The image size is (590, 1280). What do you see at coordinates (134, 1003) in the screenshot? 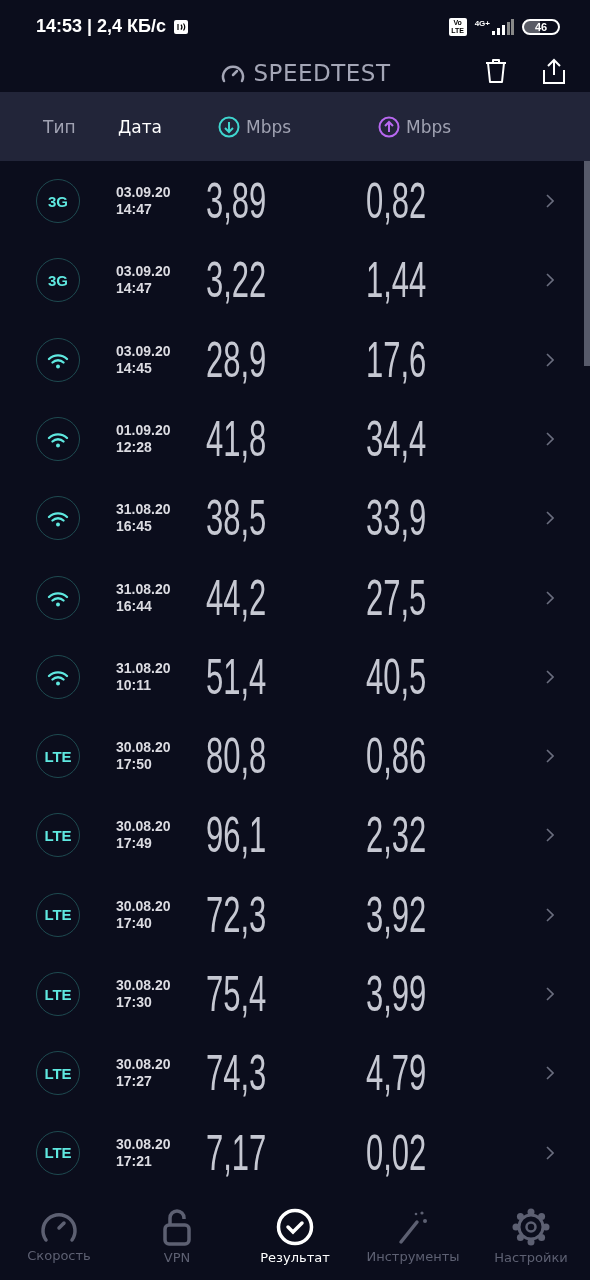
I see `result-time: 17:30` at bounding box center [134, 1003].